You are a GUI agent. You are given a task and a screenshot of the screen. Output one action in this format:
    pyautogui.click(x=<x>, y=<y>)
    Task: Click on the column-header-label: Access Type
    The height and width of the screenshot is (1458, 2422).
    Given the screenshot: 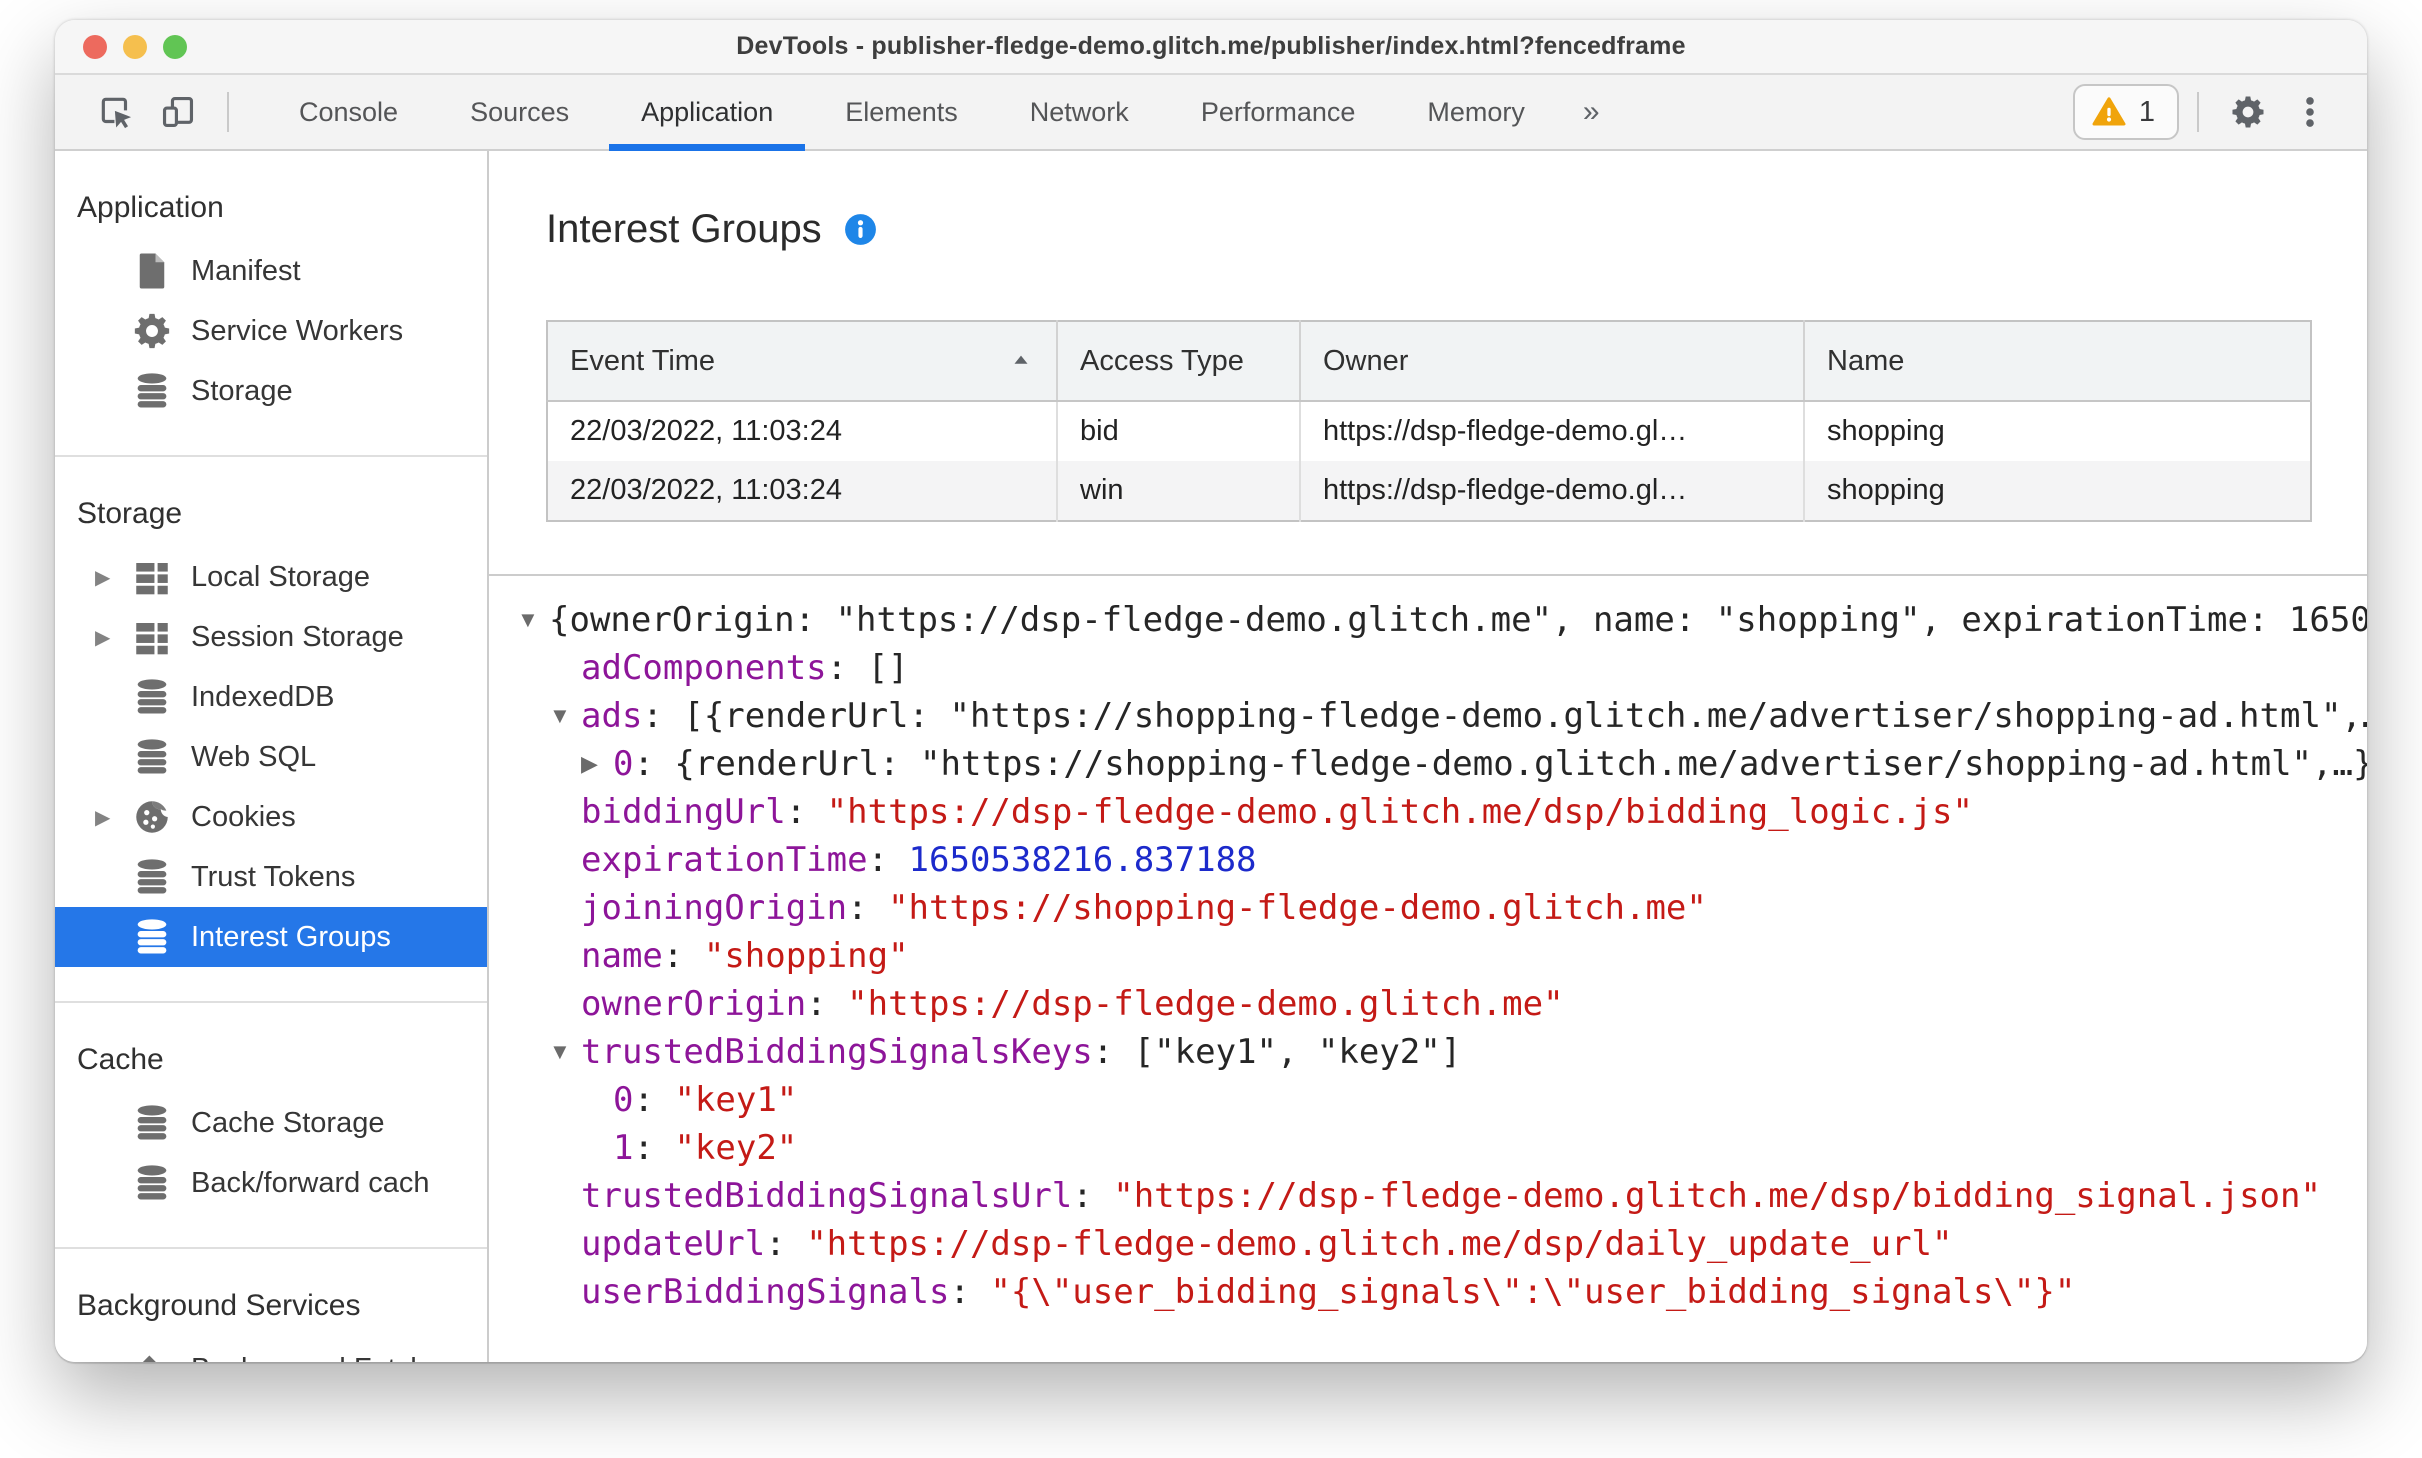 What is the action you would take?
    pyautogui.click(x=1162, y=360)
    